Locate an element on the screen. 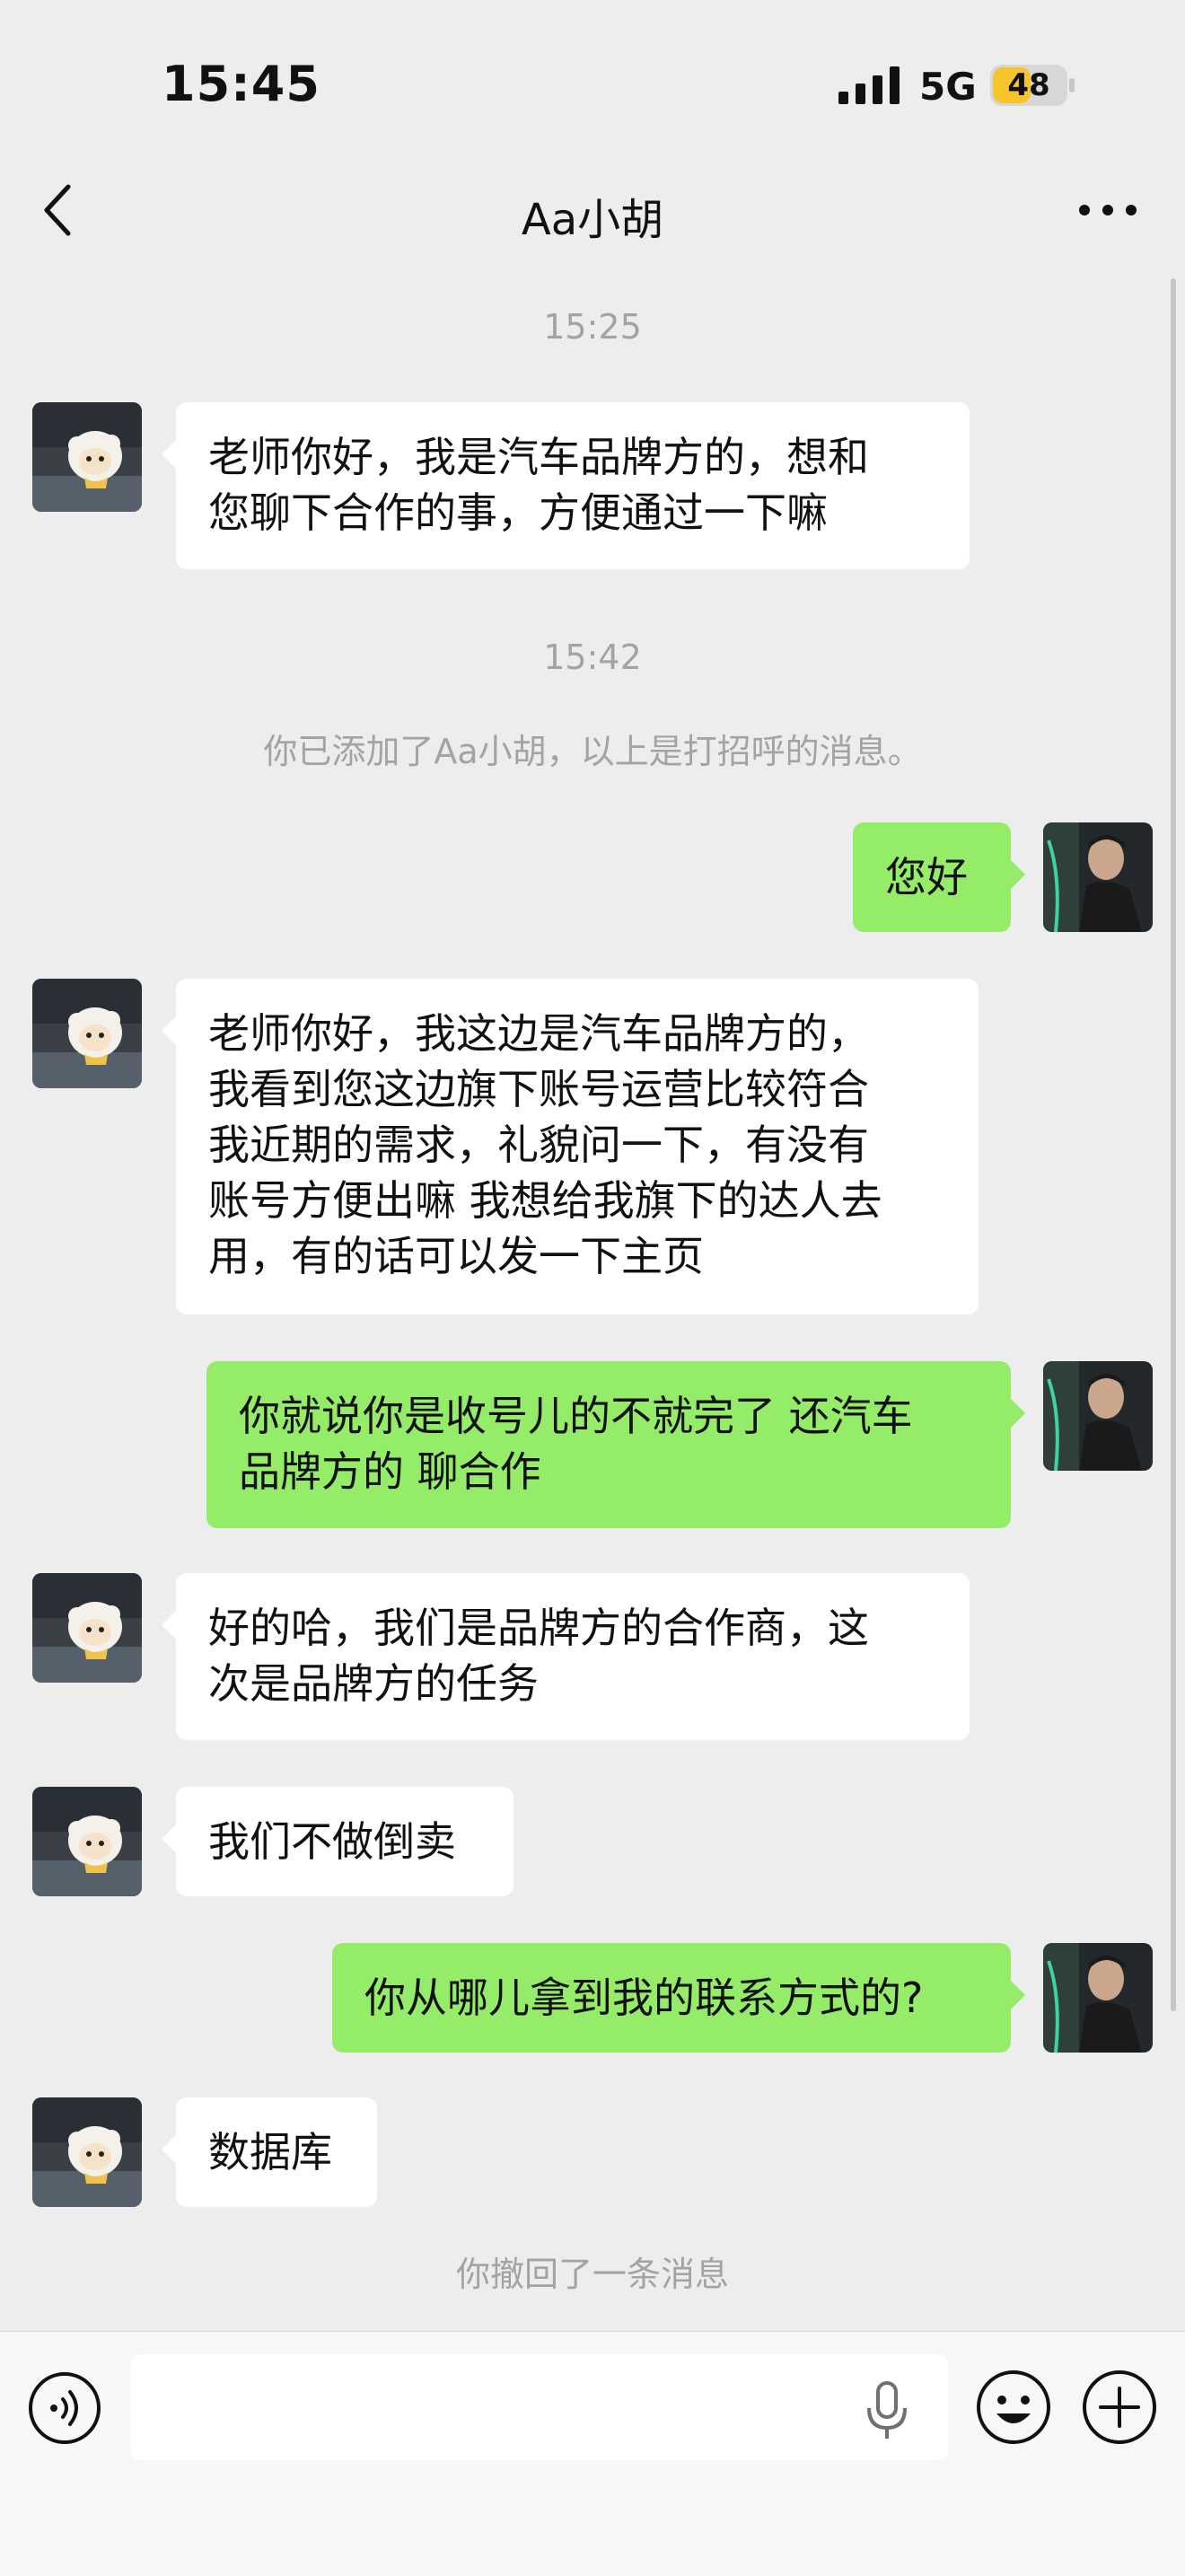 This screenshot has height=2576, width=1185. system-notice: 你已添加了Aa小胡，以上是打招呼的消息。 is located at coordinates (592, 751).